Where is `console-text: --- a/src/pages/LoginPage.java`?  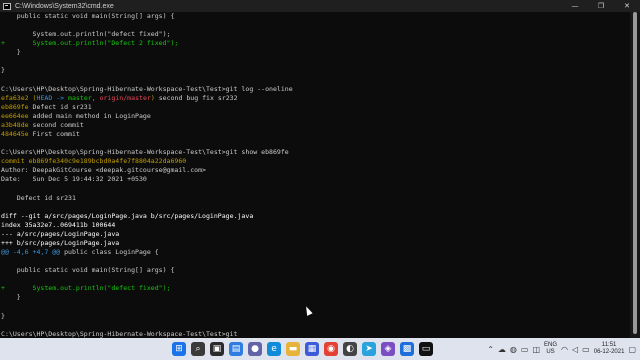
console-text: --- a/src/pages/LoginPage.java is located at coordinates (60, 233).